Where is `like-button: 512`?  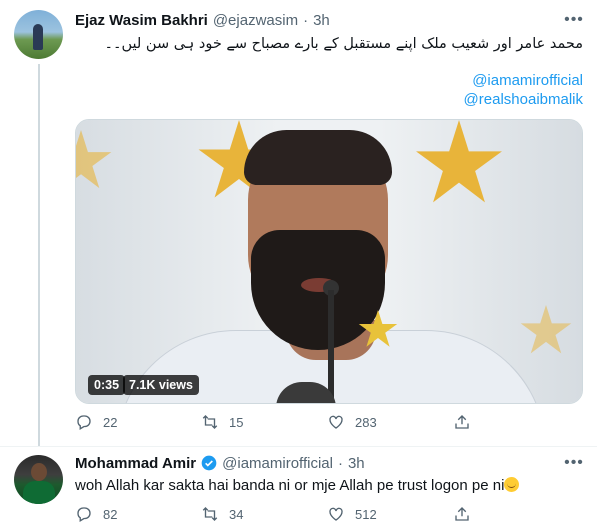
like-button: 512 is located at coordinates (390, 514).